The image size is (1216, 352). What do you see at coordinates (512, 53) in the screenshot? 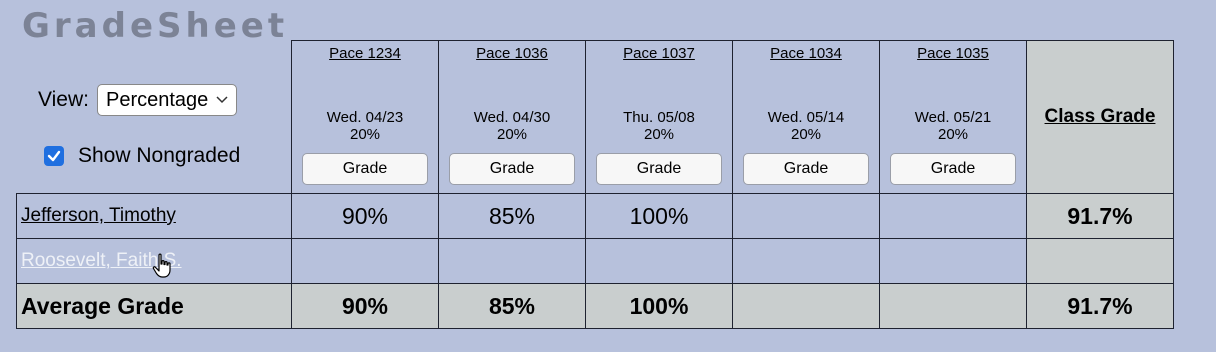
I see `pace-link: Pace 1036` at bounding box center [512, 53].